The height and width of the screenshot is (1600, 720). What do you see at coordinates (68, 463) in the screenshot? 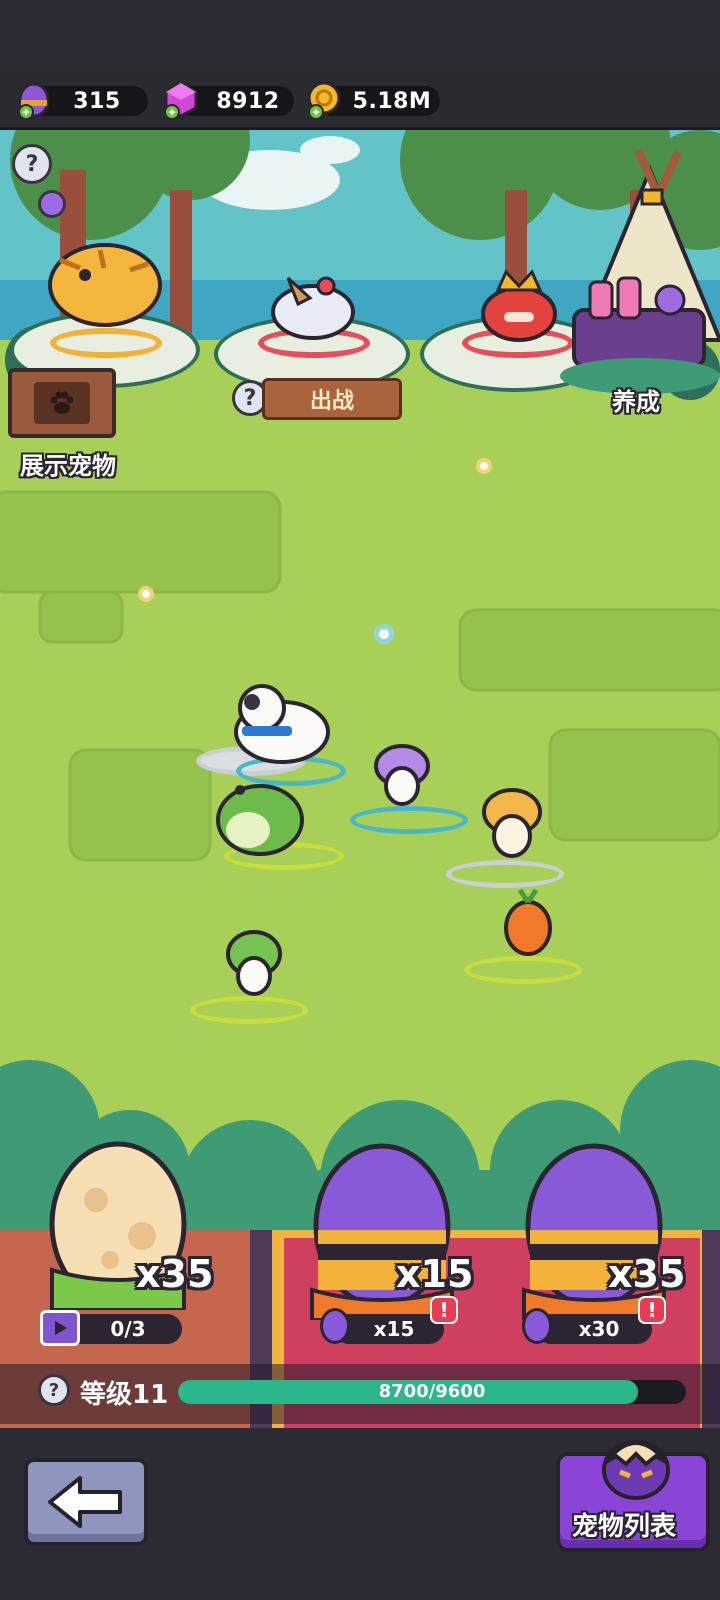
I see `display-pets-label: 展示宠物` at bounding box center [68, 463].